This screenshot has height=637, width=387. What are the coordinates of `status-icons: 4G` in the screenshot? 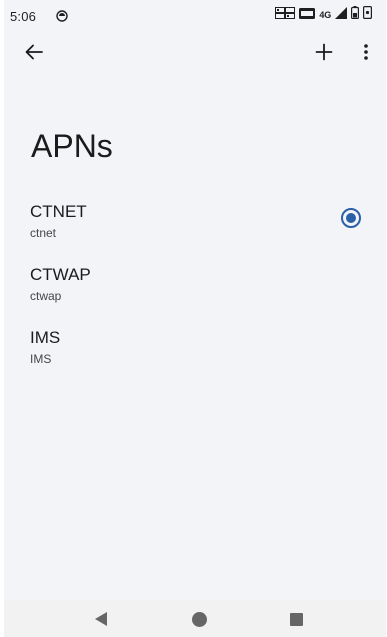 It's located at (324, 15).